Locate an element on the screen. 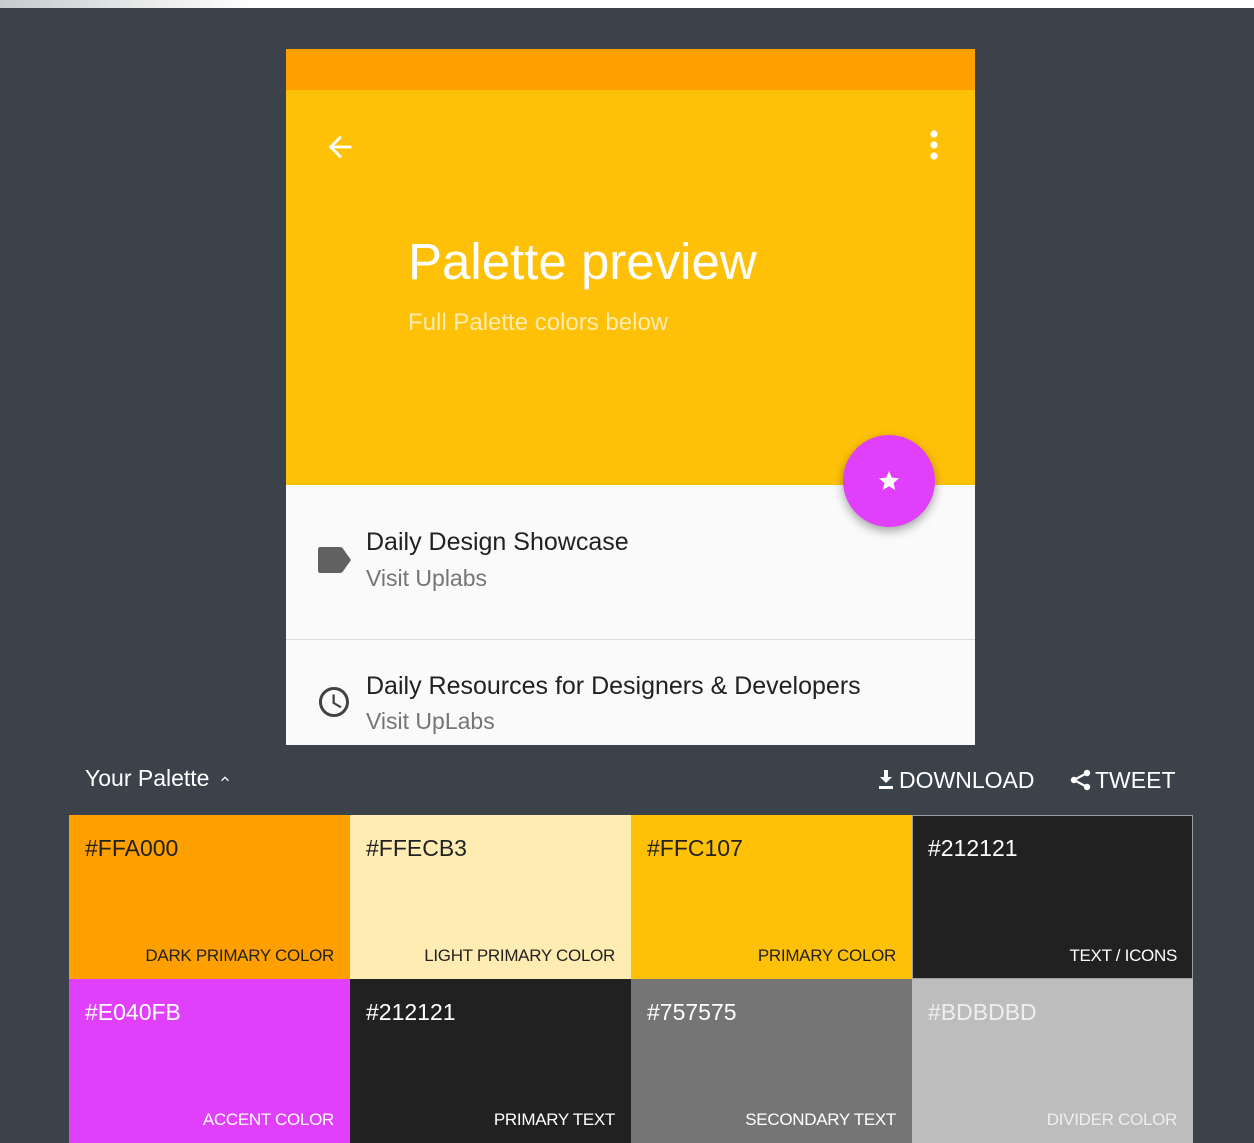 This screenshot has width=1254, height=1143. swatch-hex: #E040FB is located at coordinates (133, 1012).